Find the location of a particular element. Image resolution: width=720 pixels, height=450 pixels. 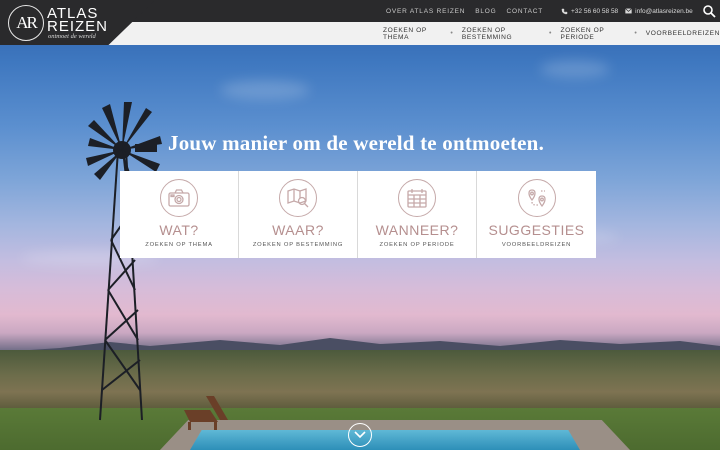

card-what-title: WAT? is located at coordinates (179, 230).